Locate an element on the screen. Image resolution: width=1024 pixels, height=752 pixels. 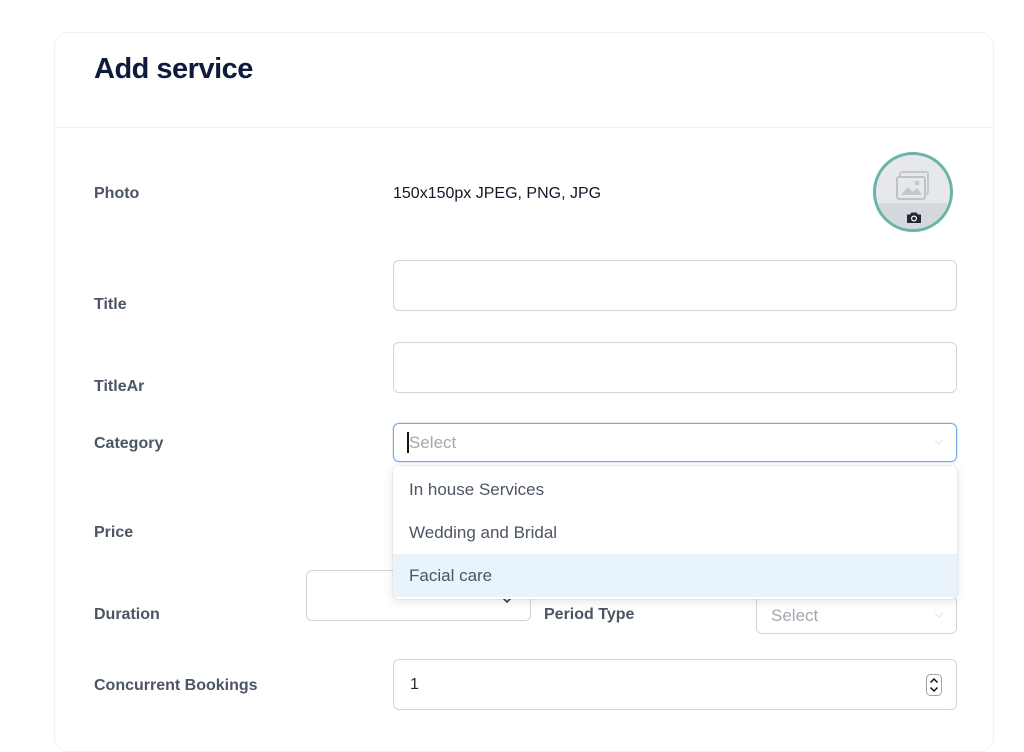
category-option-in-house-services: In house Services is located at coordinates (675, 489).